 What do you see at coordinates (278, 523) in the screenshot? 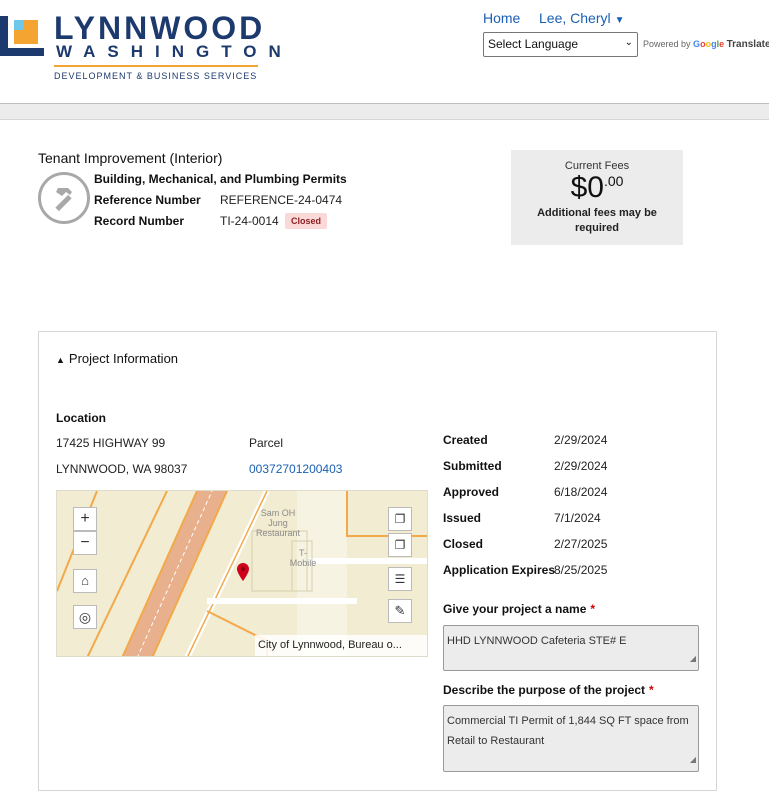
I see `map-poi-restaurant: Sam OH Jung Restaurant` at bounding box center [278, 523].